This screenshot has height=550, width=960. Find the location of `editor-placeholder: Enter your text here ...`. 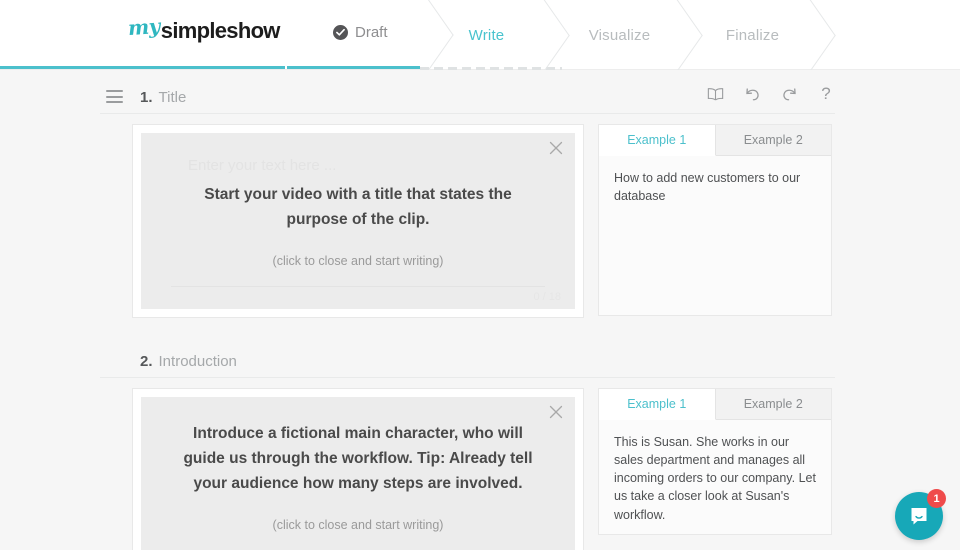

editor-placeholder: Enter your text here ... is located at coordinates (262, 165).